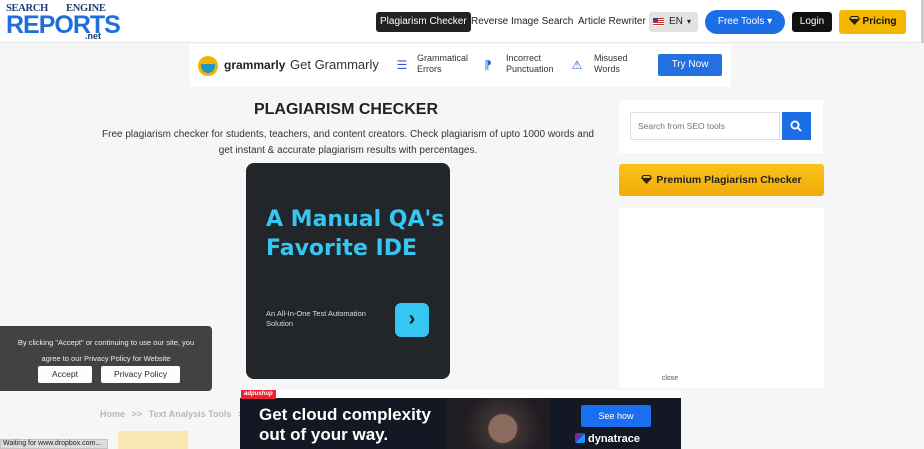  I want to click on search-icon, so click(796, 126).